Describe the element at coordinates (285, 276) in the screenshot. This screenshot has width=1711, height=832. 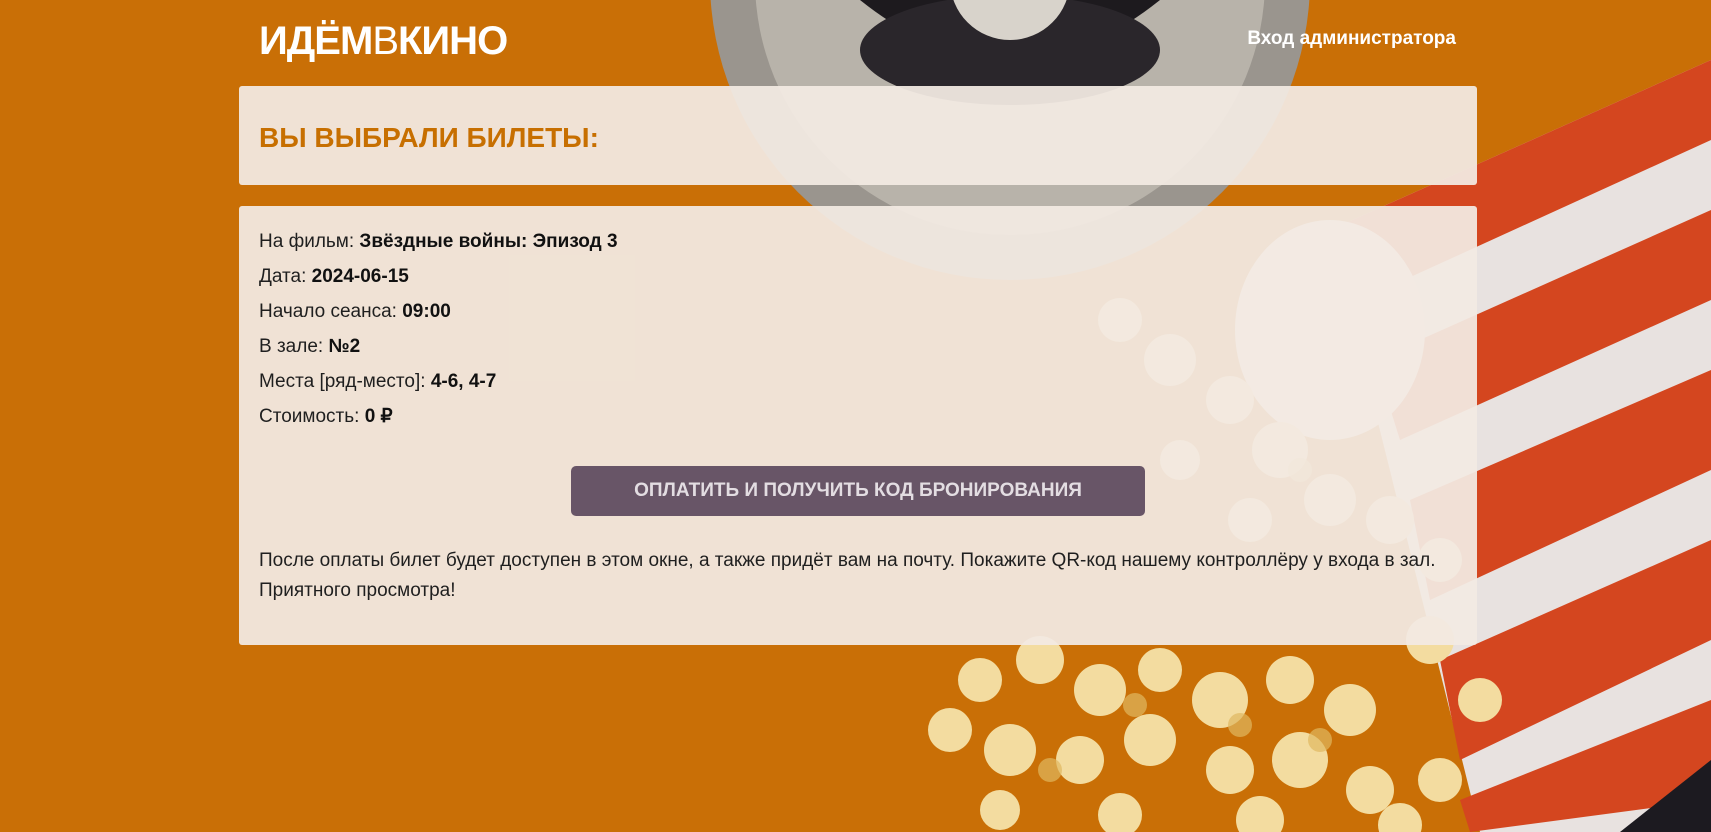
I see `ticket-date-label: Дата:` at that location.